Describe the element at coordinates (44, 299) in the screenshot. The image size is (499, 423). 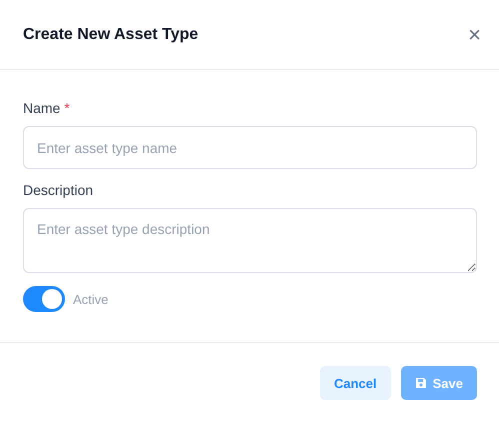
I see `toggle-switch` at that location.